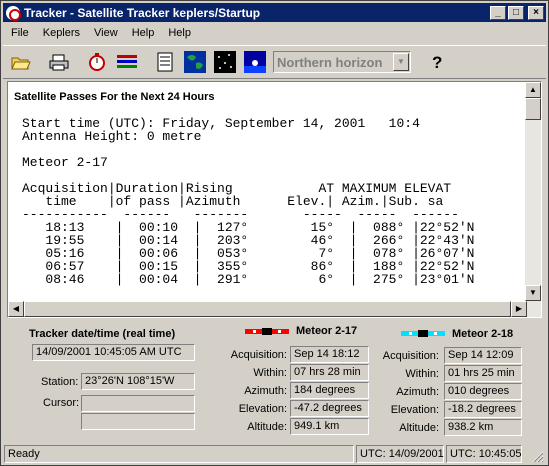  Describe the element at coordinates (19, 33) in the screenshot. I see `menu-file: File` at that location.